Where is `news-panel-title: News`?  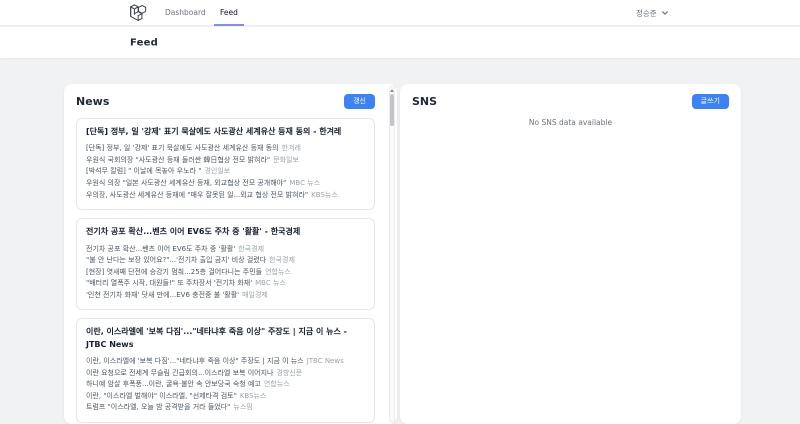
news-panel-title: News is located at coordinates (93, 101).